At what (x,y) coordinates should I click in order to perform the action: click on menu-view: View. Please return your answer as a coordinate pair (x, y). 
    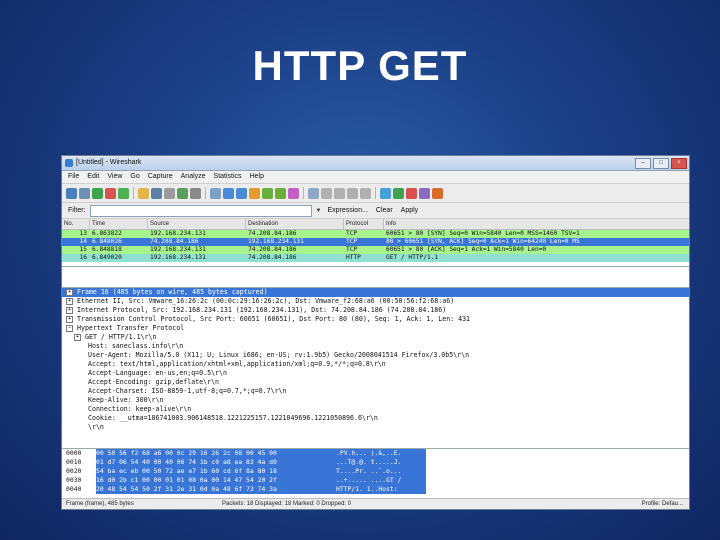
    Looking at the image, I should click on (114, 177).